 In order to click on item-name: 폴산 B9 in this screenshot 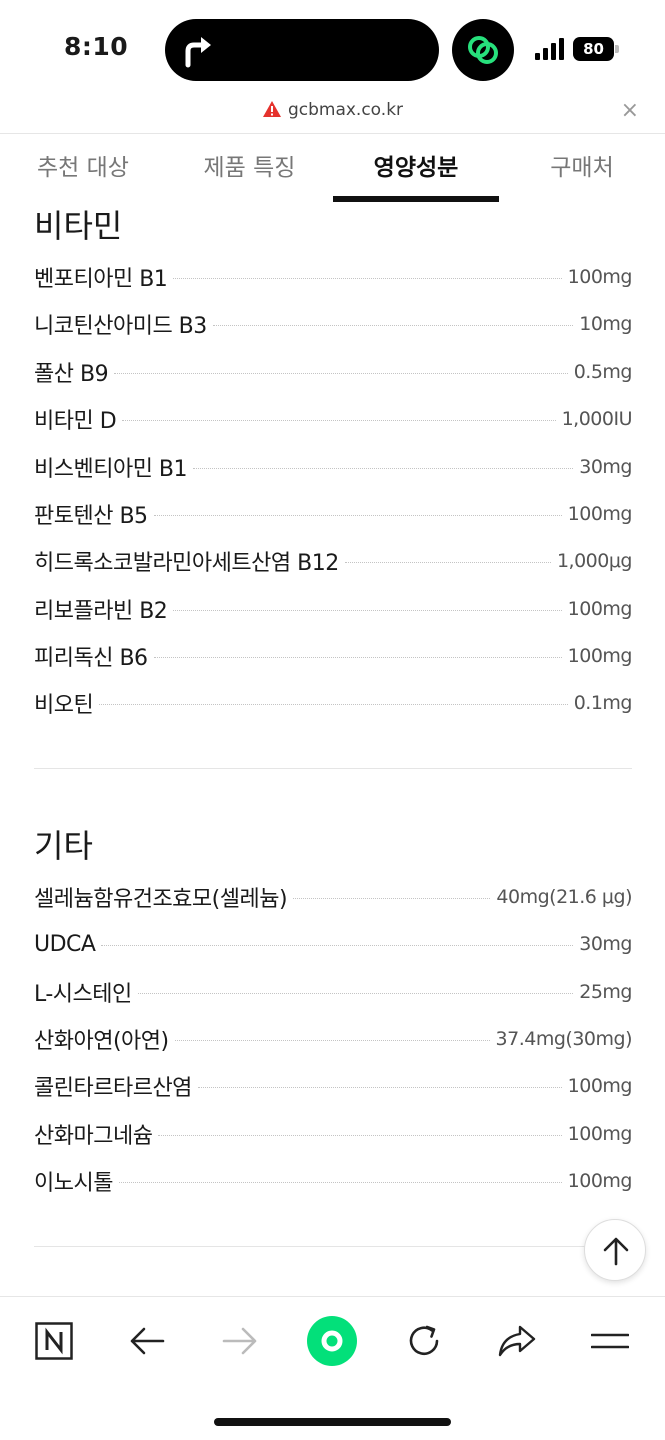, I will do `click(71, 374)`.